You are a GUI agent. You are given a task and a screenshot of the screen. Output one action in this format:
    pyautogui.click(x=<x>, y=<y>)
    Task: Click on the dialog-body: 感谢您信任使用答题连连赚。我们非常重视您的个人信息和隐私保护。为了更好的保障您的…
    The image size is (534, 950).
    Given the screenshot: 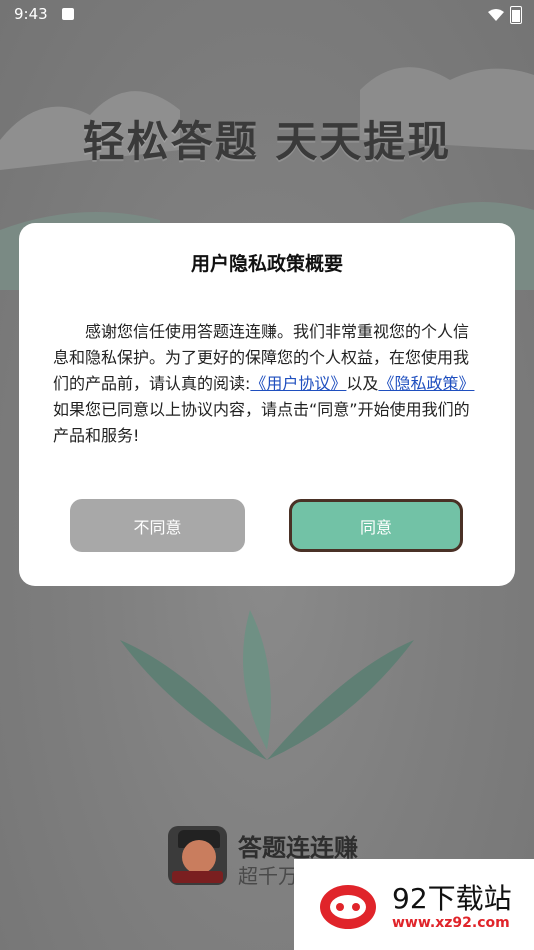 What is the action you would take?
    pyautogui.click(x=267, y=384)
    